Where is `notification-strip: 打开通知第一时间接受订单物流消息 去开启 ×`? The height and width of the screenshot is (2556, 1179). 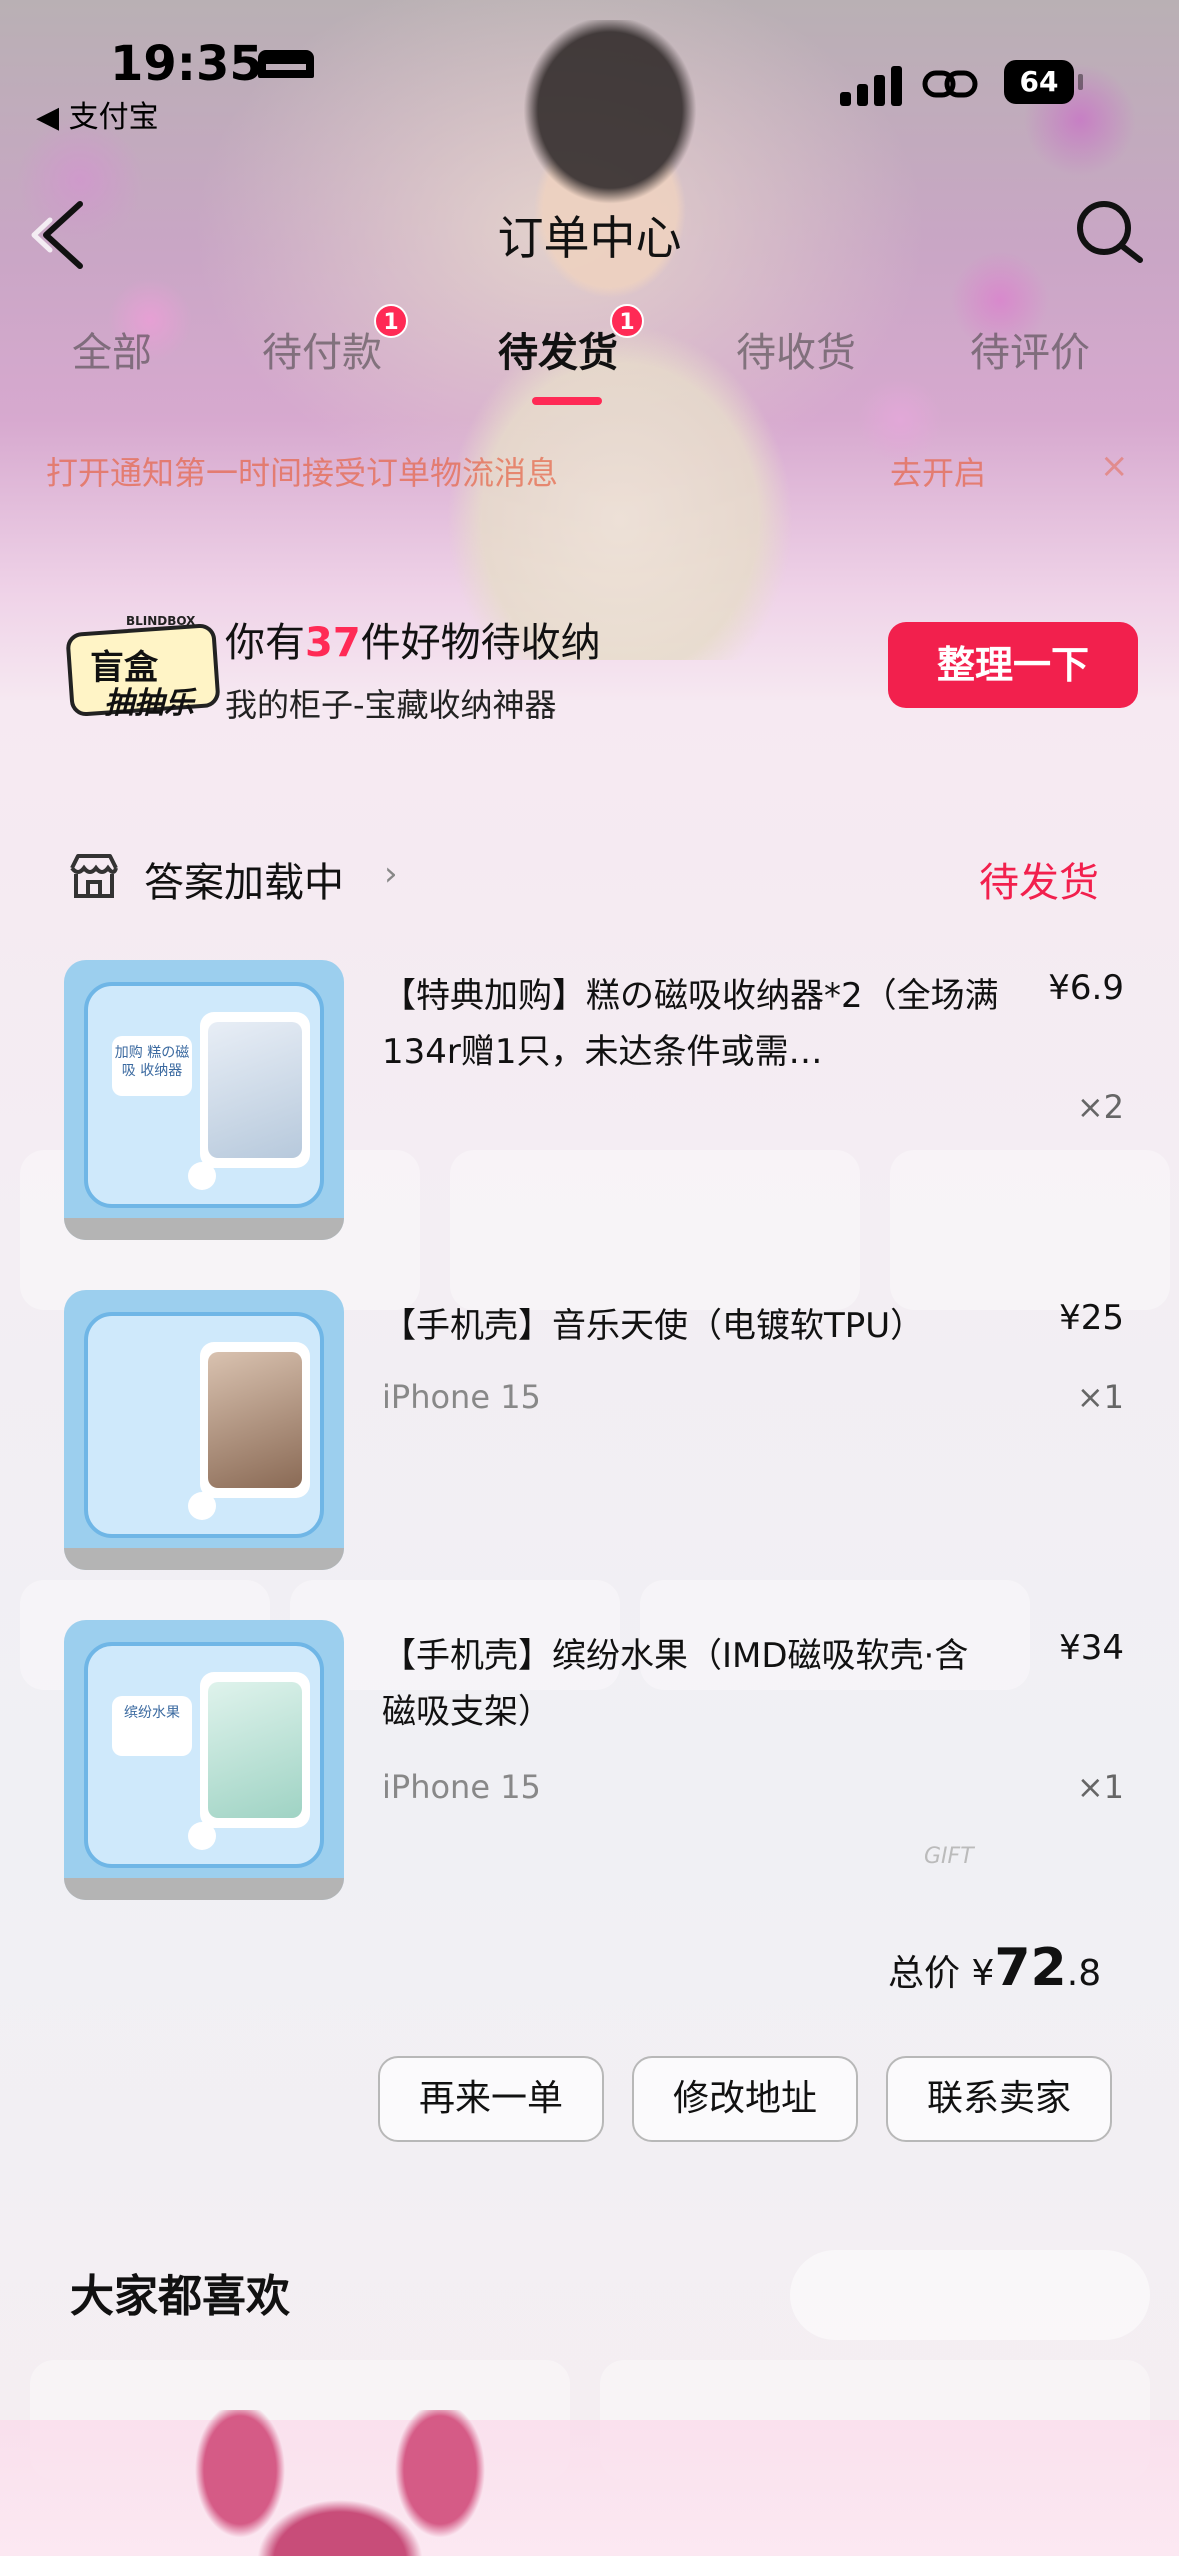 notification-strip: 打开通知第一时间接受订单物流消息 去开启 × is located at coordinates (589, 470).